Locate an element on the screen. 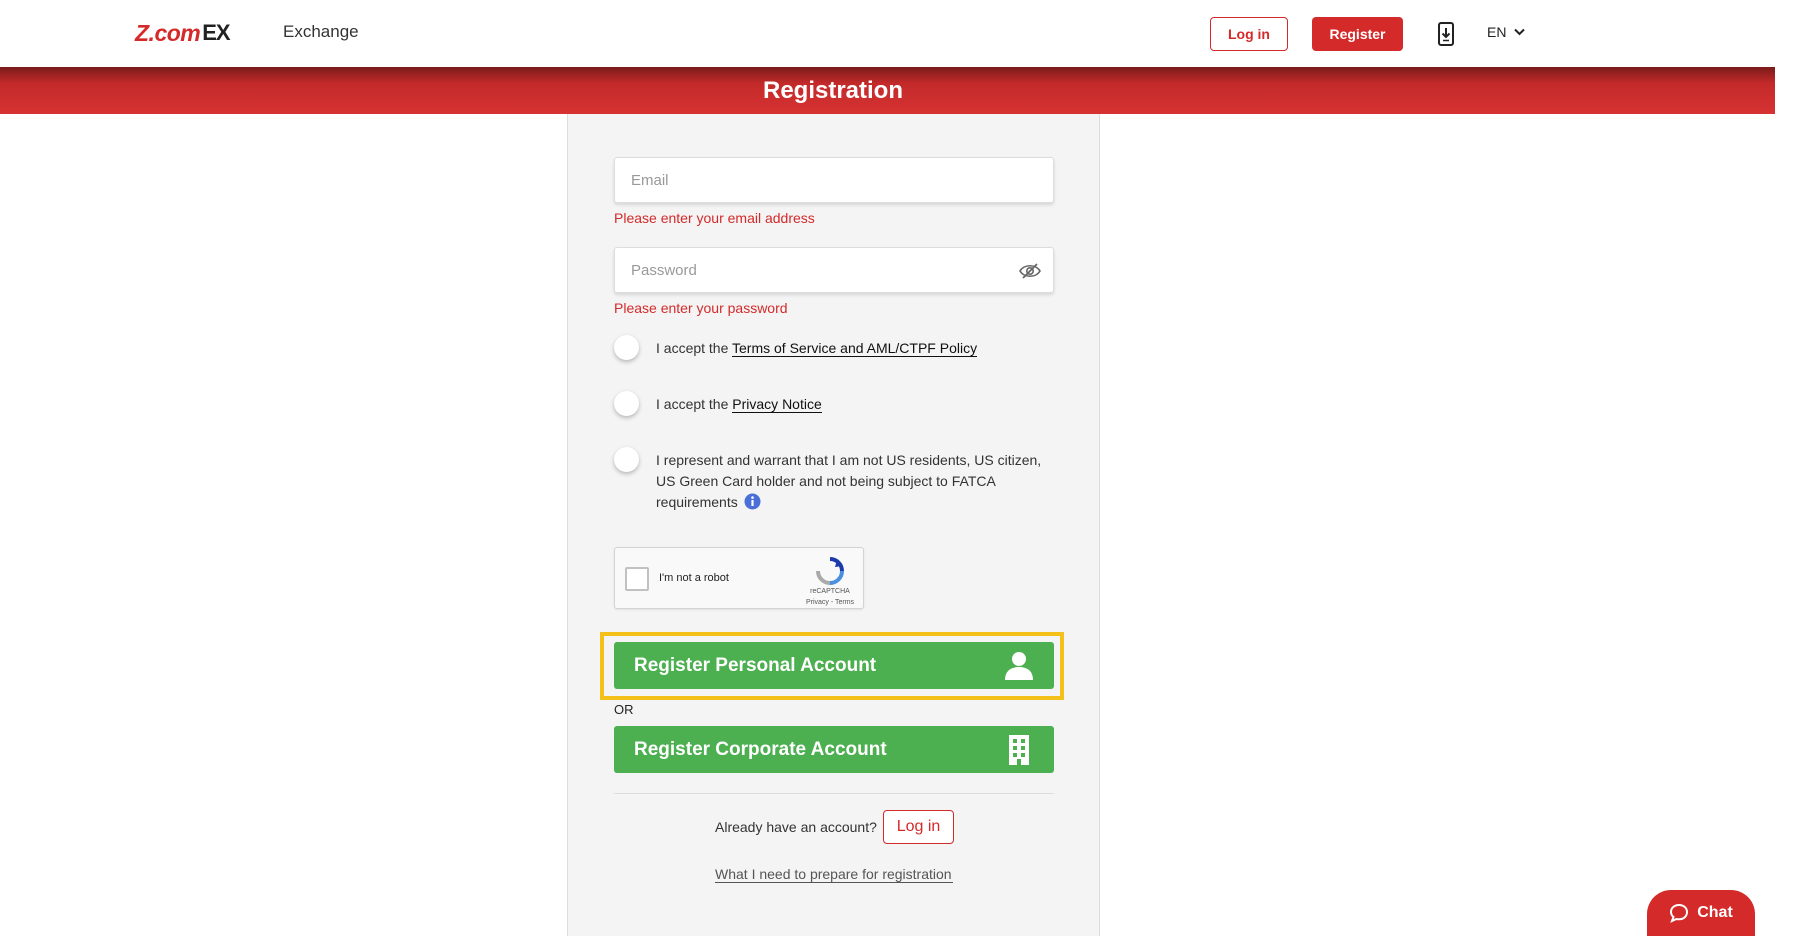  form-divider is located at coordinates (834, 793).